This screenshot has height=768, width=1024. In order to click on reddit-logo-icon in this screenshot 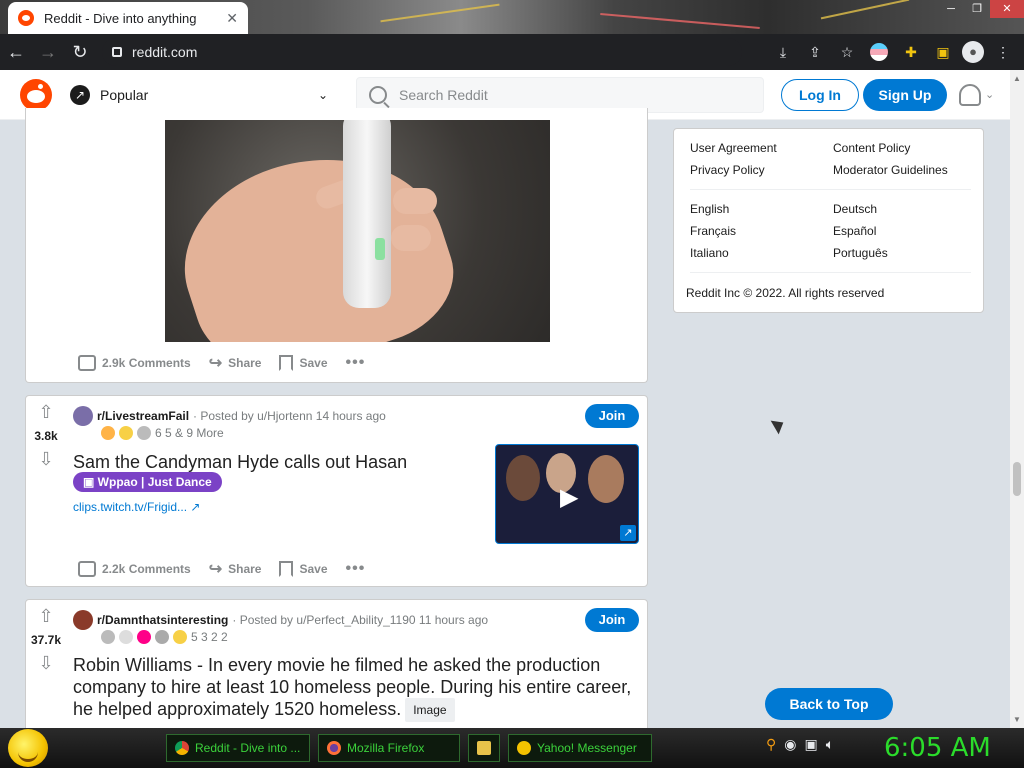, I will do `click(36, 94)`.